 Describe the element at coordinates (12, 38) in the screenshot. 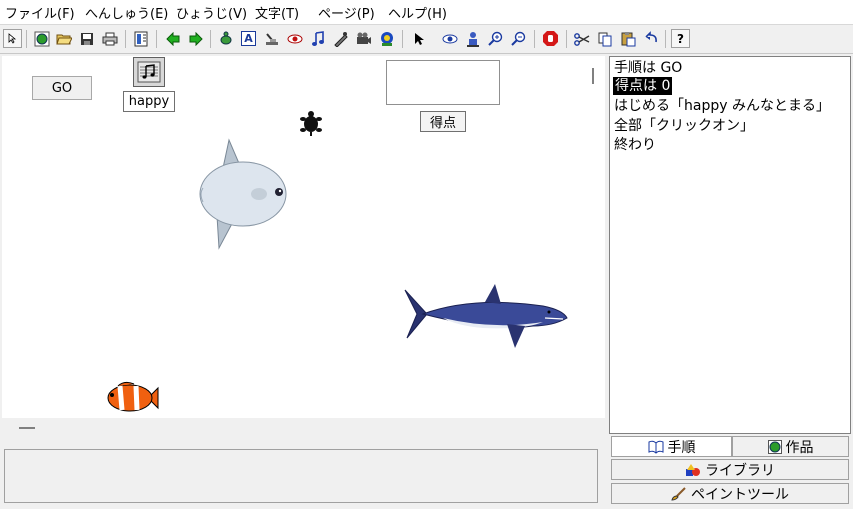

I see `pointer-tool-icon` at that location.